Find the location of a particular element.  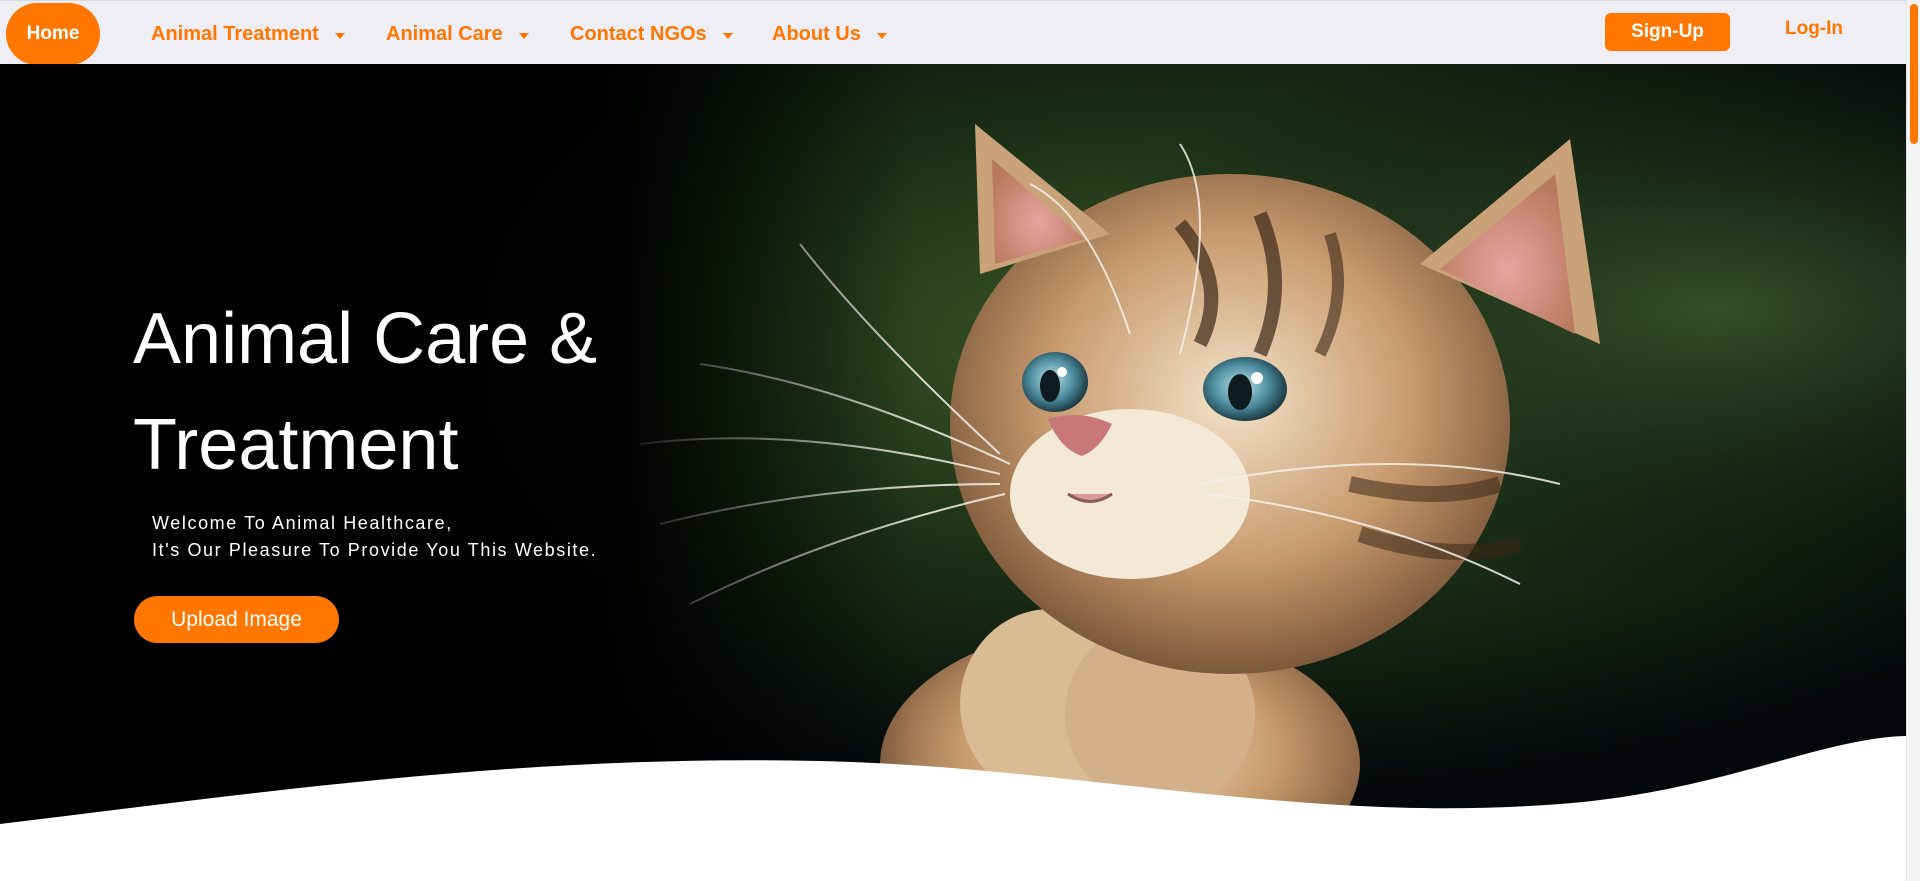

login-link: Log-In is located at coordinates (1814, 32).